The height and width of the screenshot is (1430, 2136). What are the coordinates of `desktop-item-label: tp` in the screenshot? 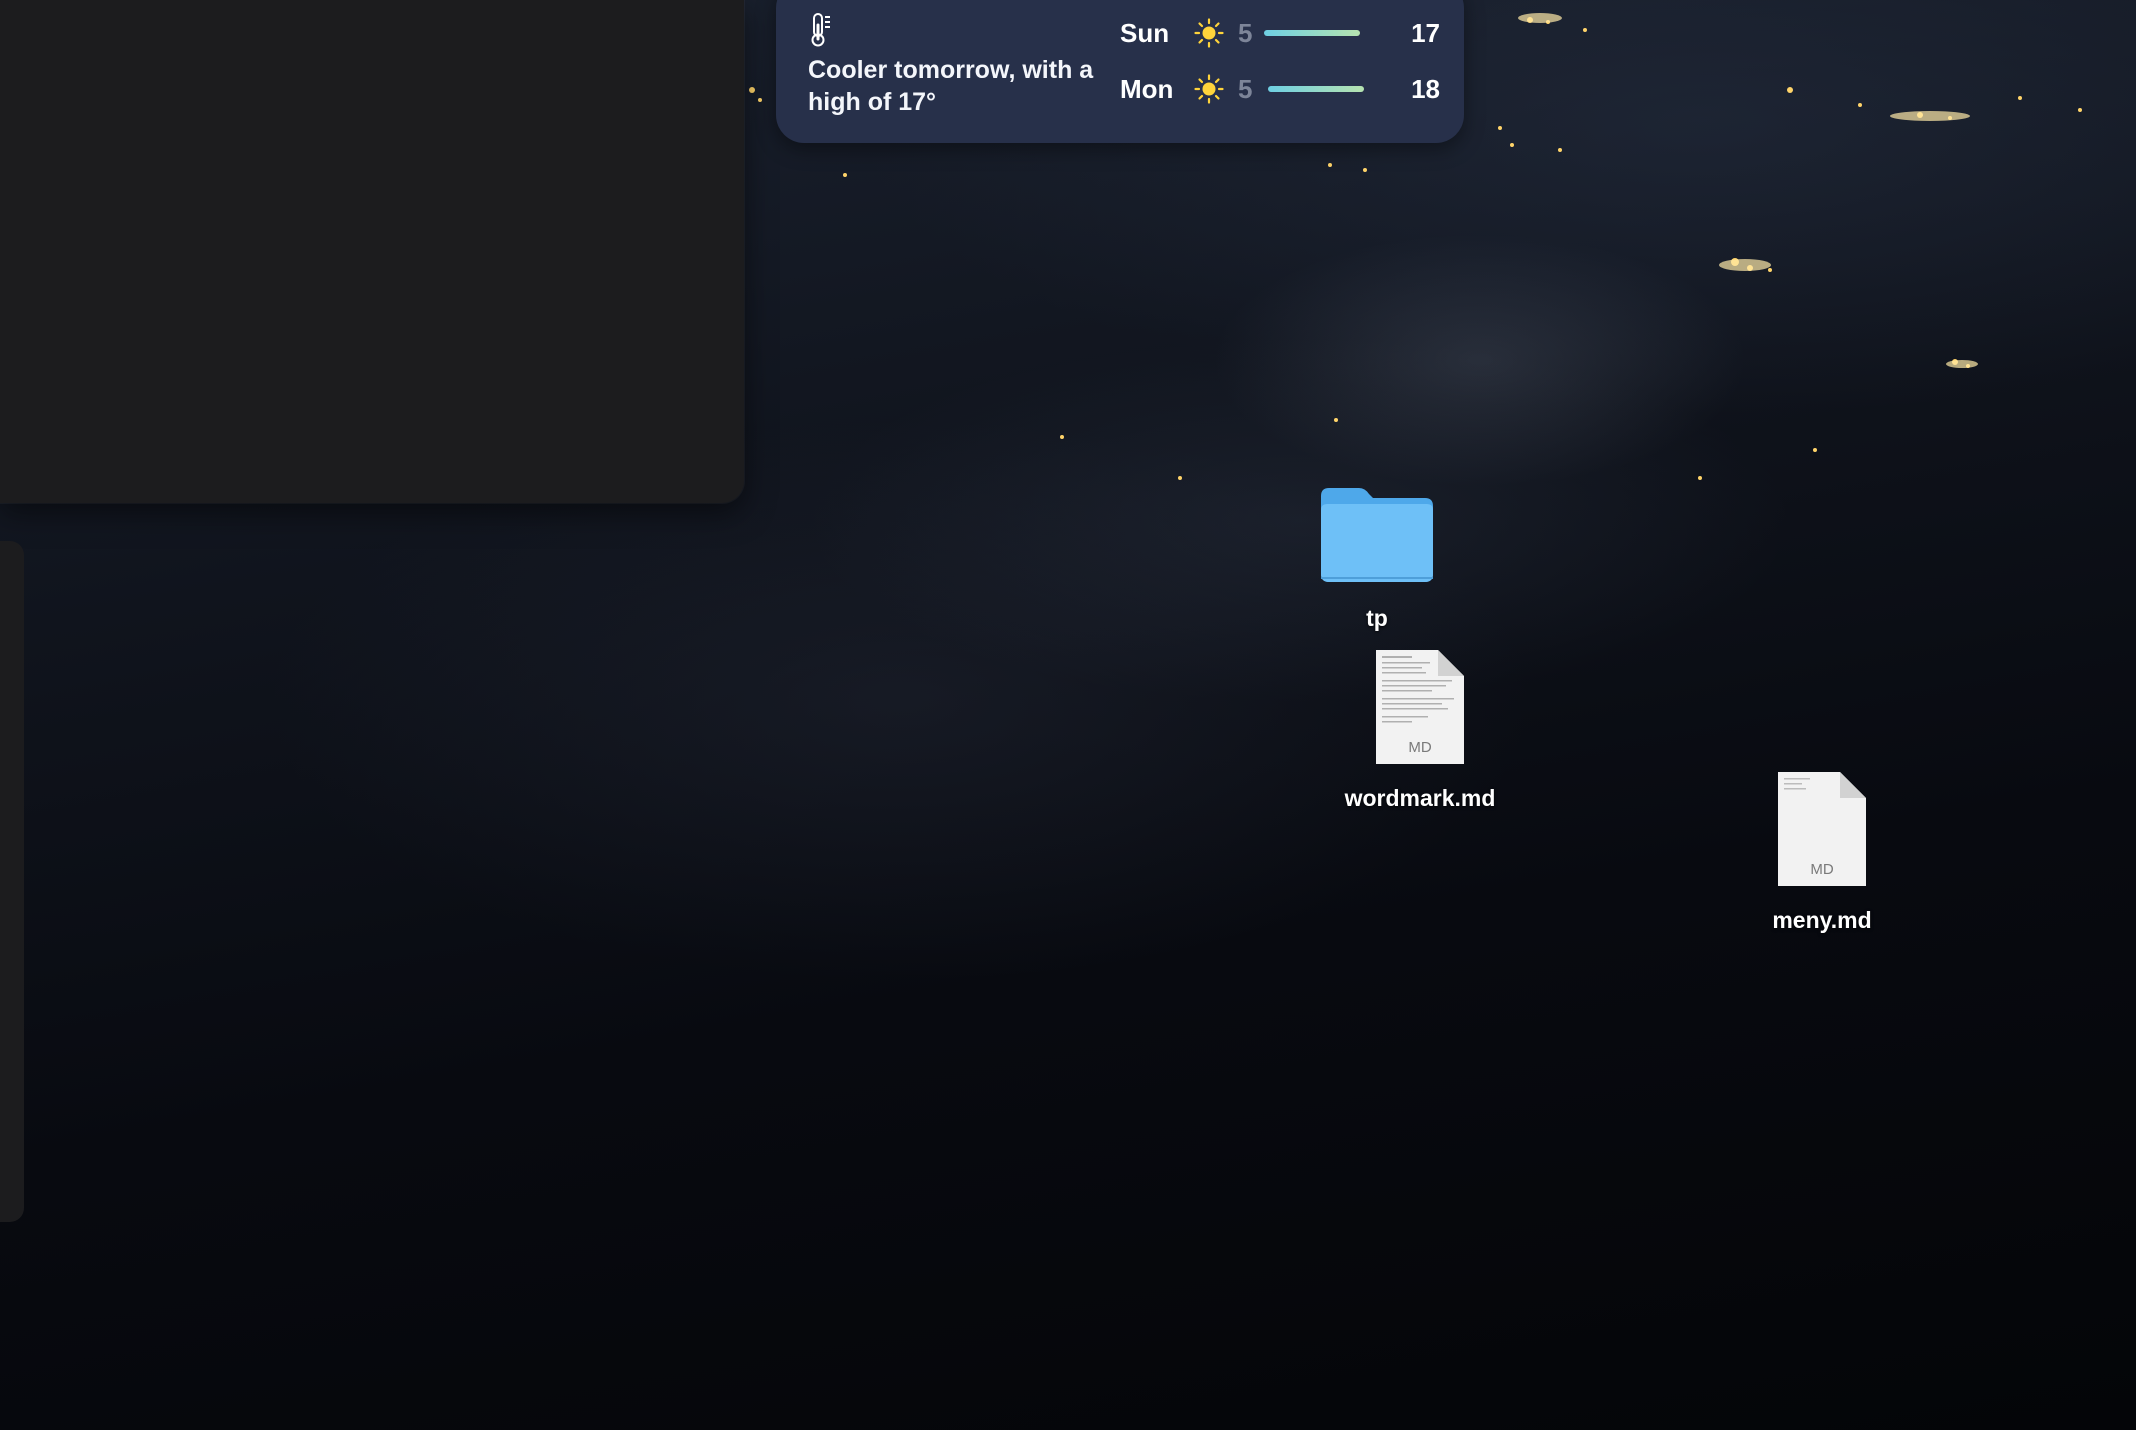 It's located at (1377, 618).